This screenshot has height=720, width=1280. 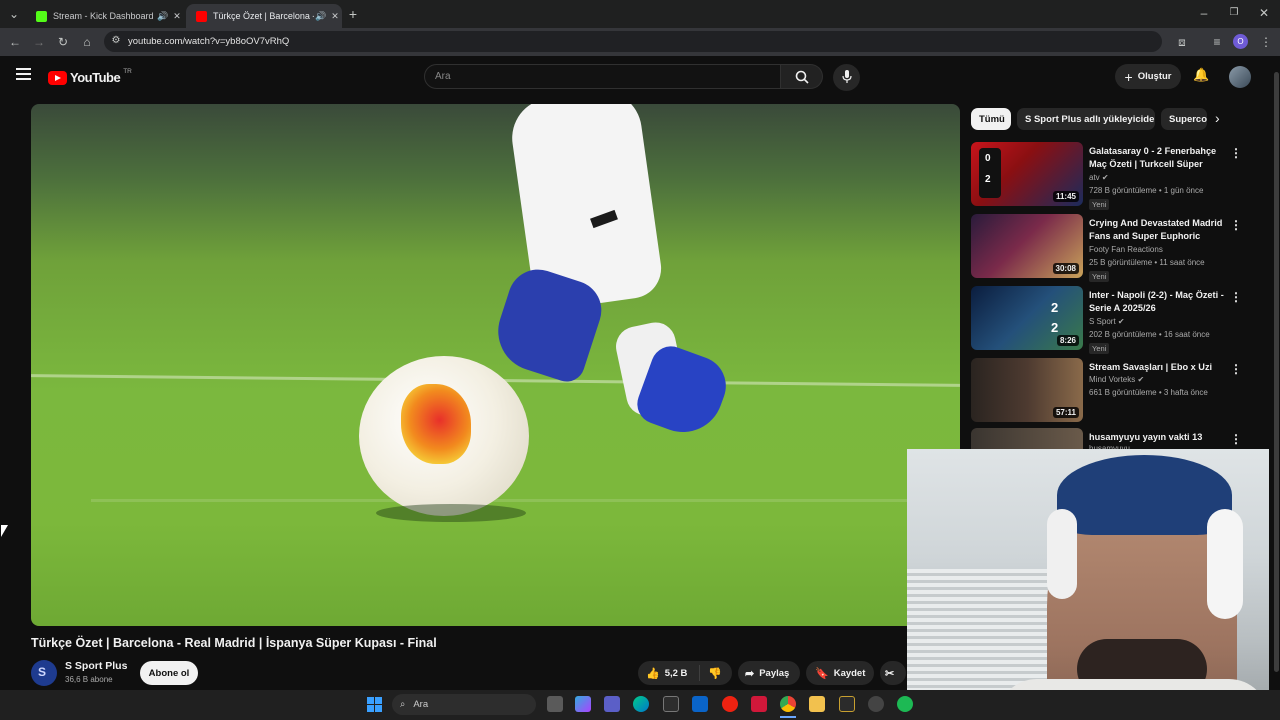 I want to click on back-icon: ←, so click(x=15, y=42).